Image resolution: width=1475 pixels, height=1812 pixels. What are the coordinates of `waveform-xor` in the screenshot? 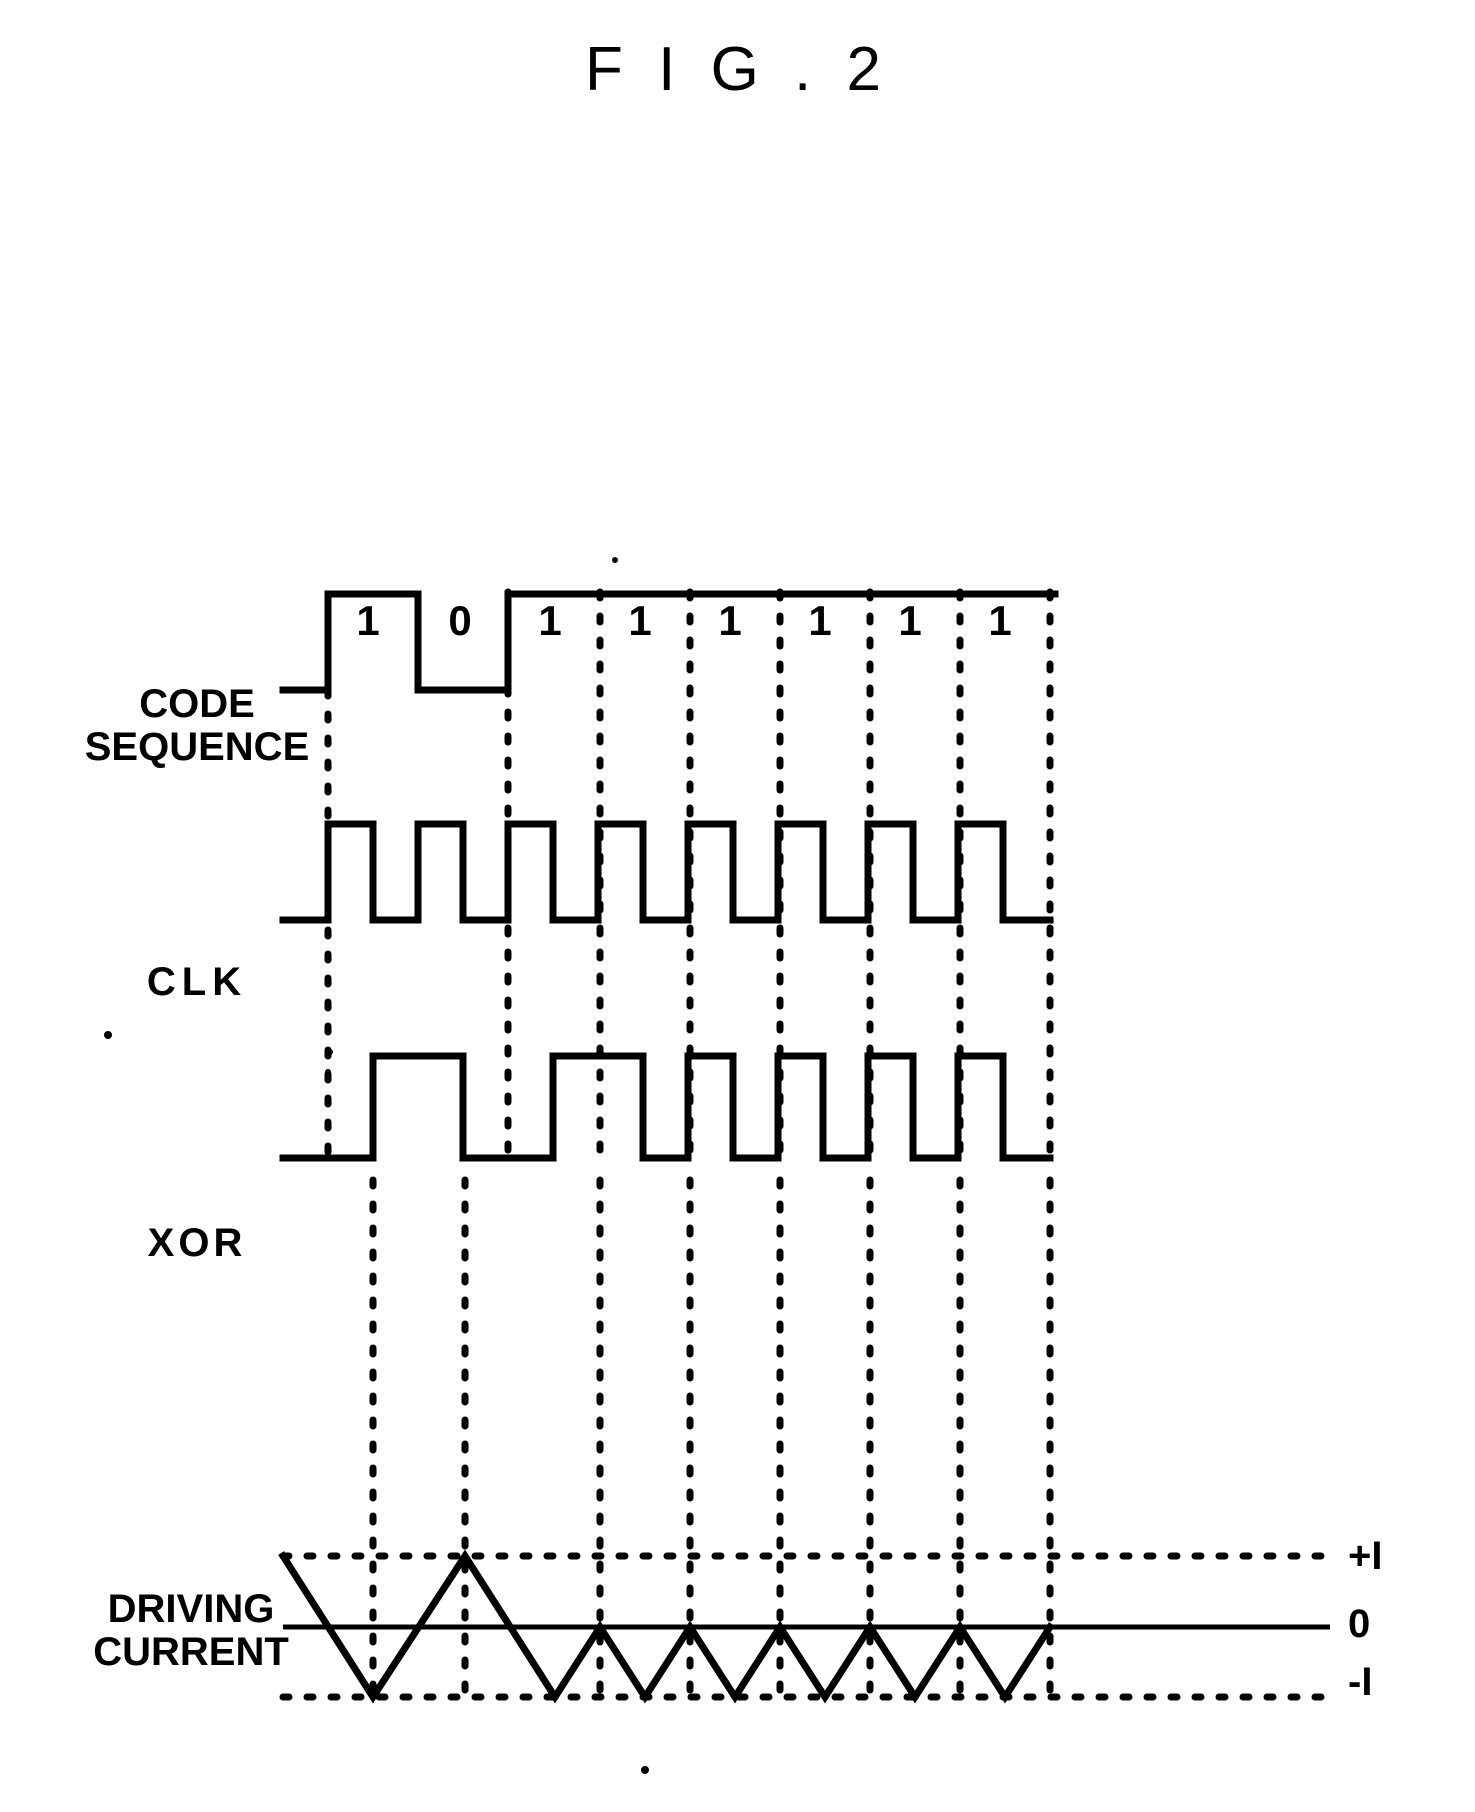 It's located at (666, 1107).